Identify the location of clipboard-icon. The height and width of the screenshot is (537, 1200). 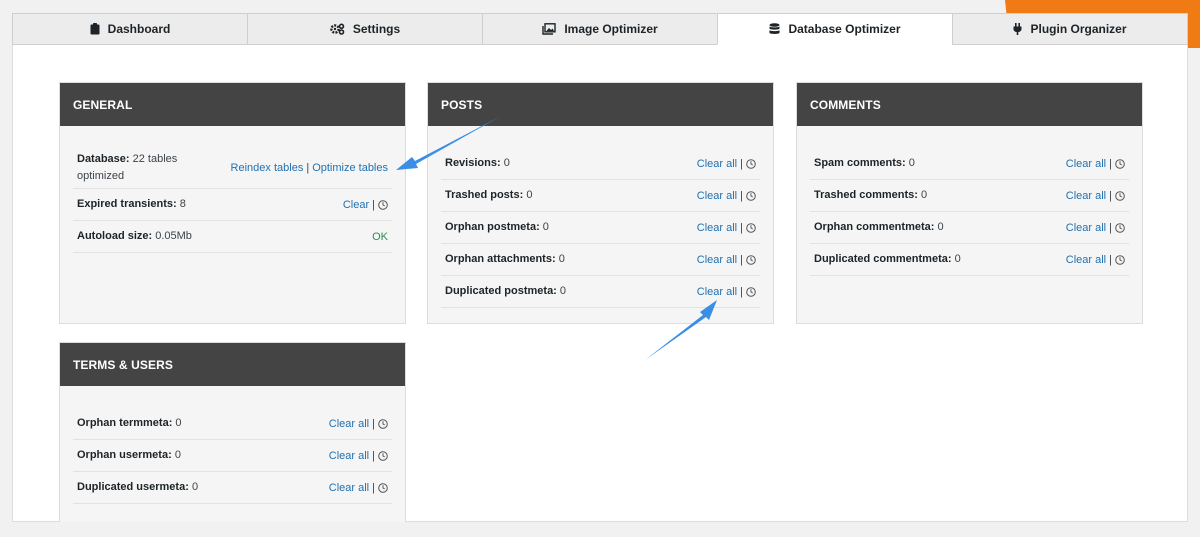
(95, 29).